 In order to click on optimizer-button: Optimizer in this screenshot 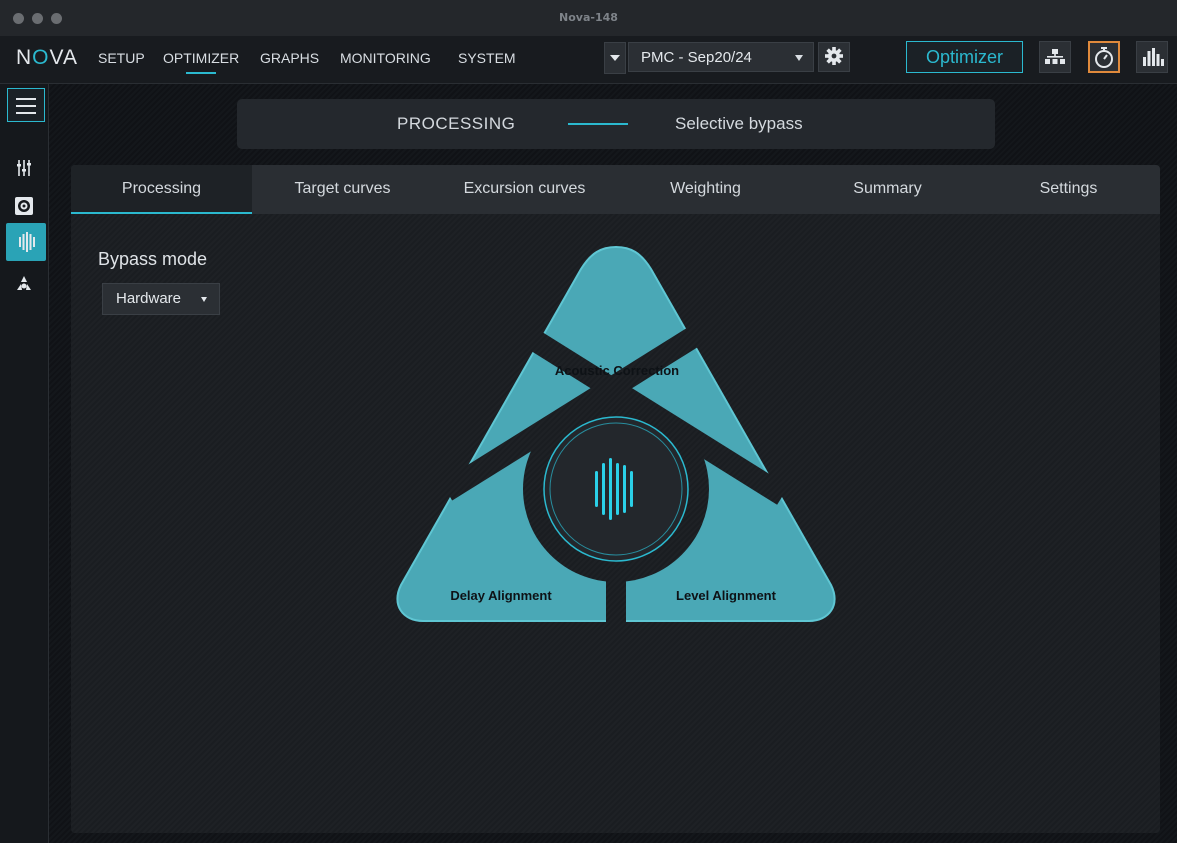, I will do `click(964, 57)`.